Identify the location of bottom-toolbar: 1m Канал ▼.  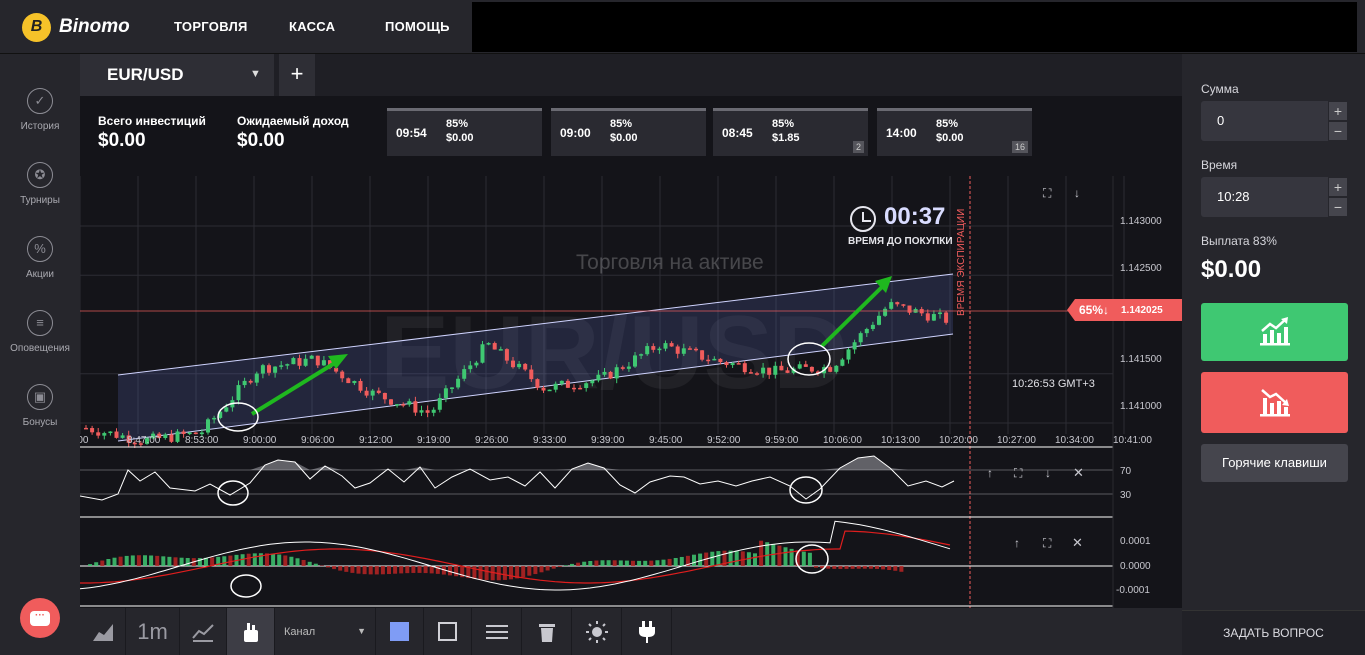
(631, 631).